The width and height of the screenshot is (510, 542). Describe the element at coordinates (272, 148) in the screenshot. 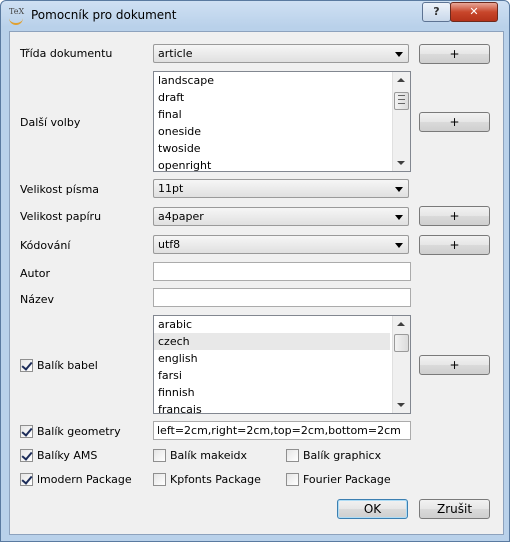

I see `list-item: twoside` at that location.